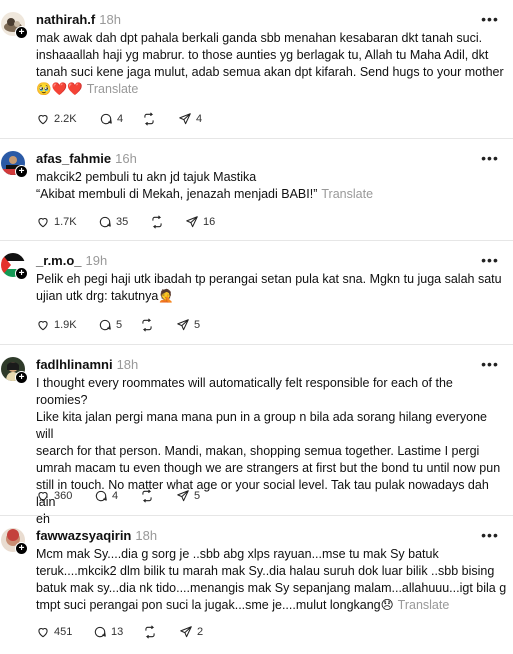 Image resolution: width=513 pixels, height=654 pixels. What do you see at coordinates (209, 222) in the screenshot?
I see `share-count: 16` at bounding box center [209, 222].